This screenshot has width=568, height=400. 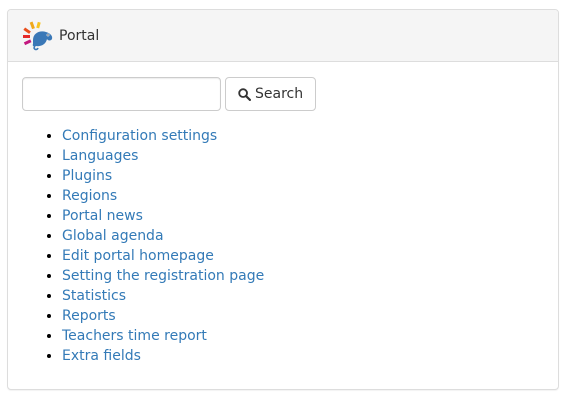 What do you see at coordinates (87, 176) in the screenshot?
I see `link-plugins: Plugins` at bounding box center [87, 176].